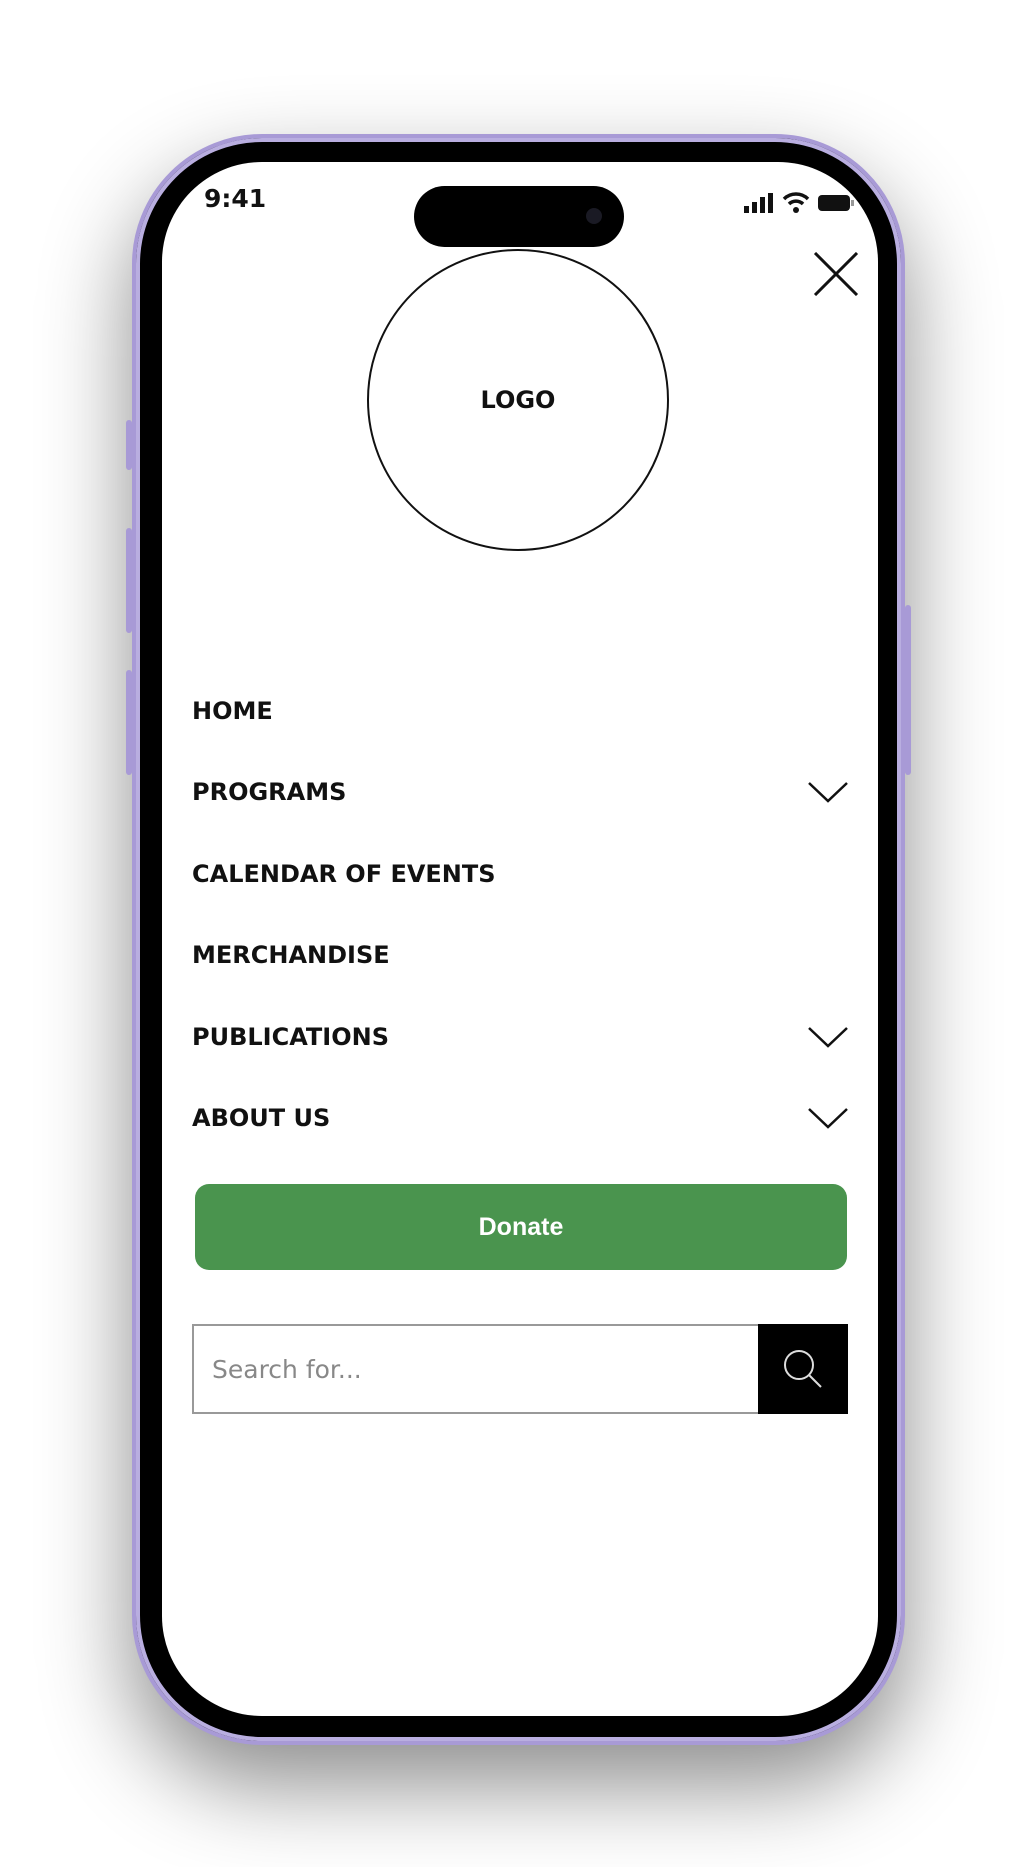  What do you see at coordinates (519, 216) in the screenshot?
I see `dynamic-island` at bounding box center [519, 216].